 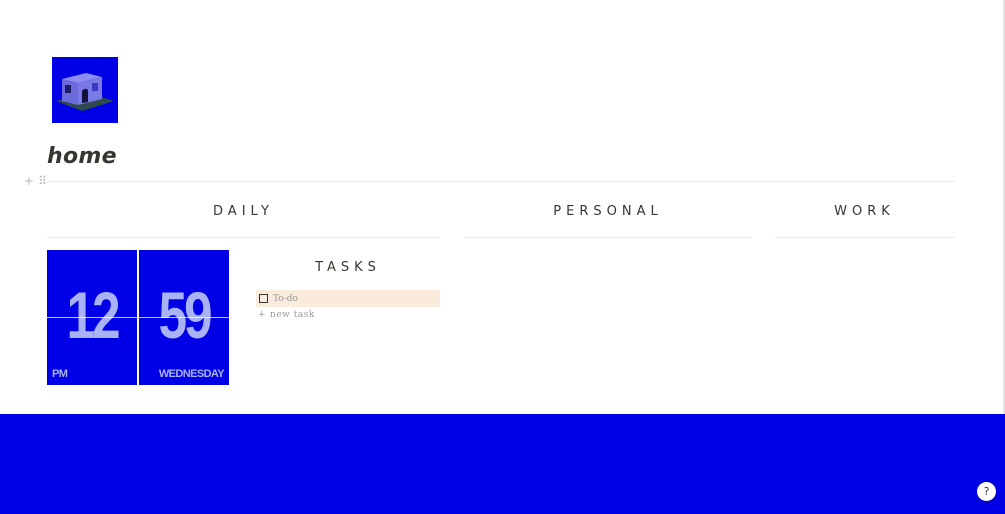 What do you see at coordinates (500, 181) in the screenshot?
I see `divider` at bounding box center [500, 181].